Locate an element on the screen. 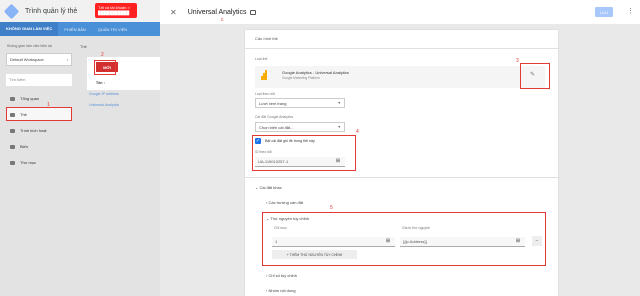 The height and width of the screenshot is (296, 640). edit-pencil-icon: ✎ is located at coordinates (532, 74).